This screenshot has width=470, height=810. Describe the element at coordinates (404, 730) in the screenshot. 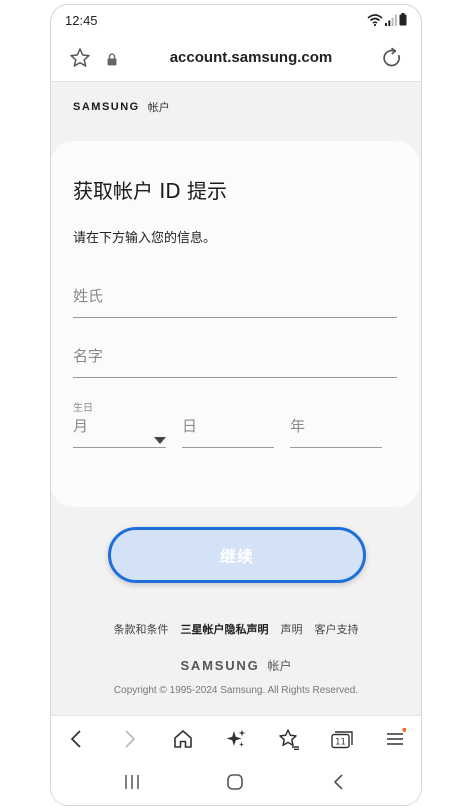

I see `notification-dot` at that location.